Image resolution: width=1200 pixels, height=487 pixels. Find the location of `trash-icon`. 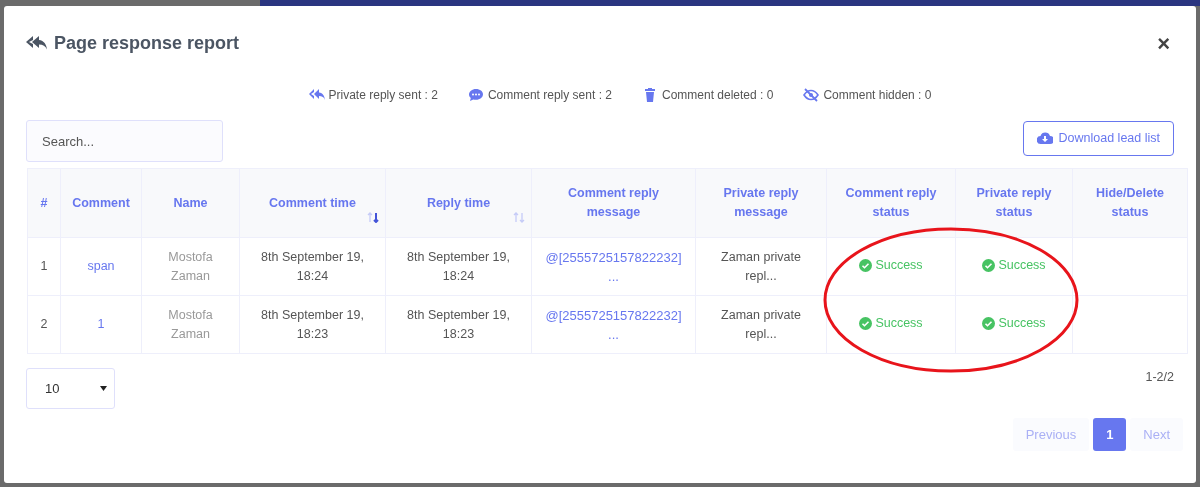

trash-icon is located at coordinates (650, 95).